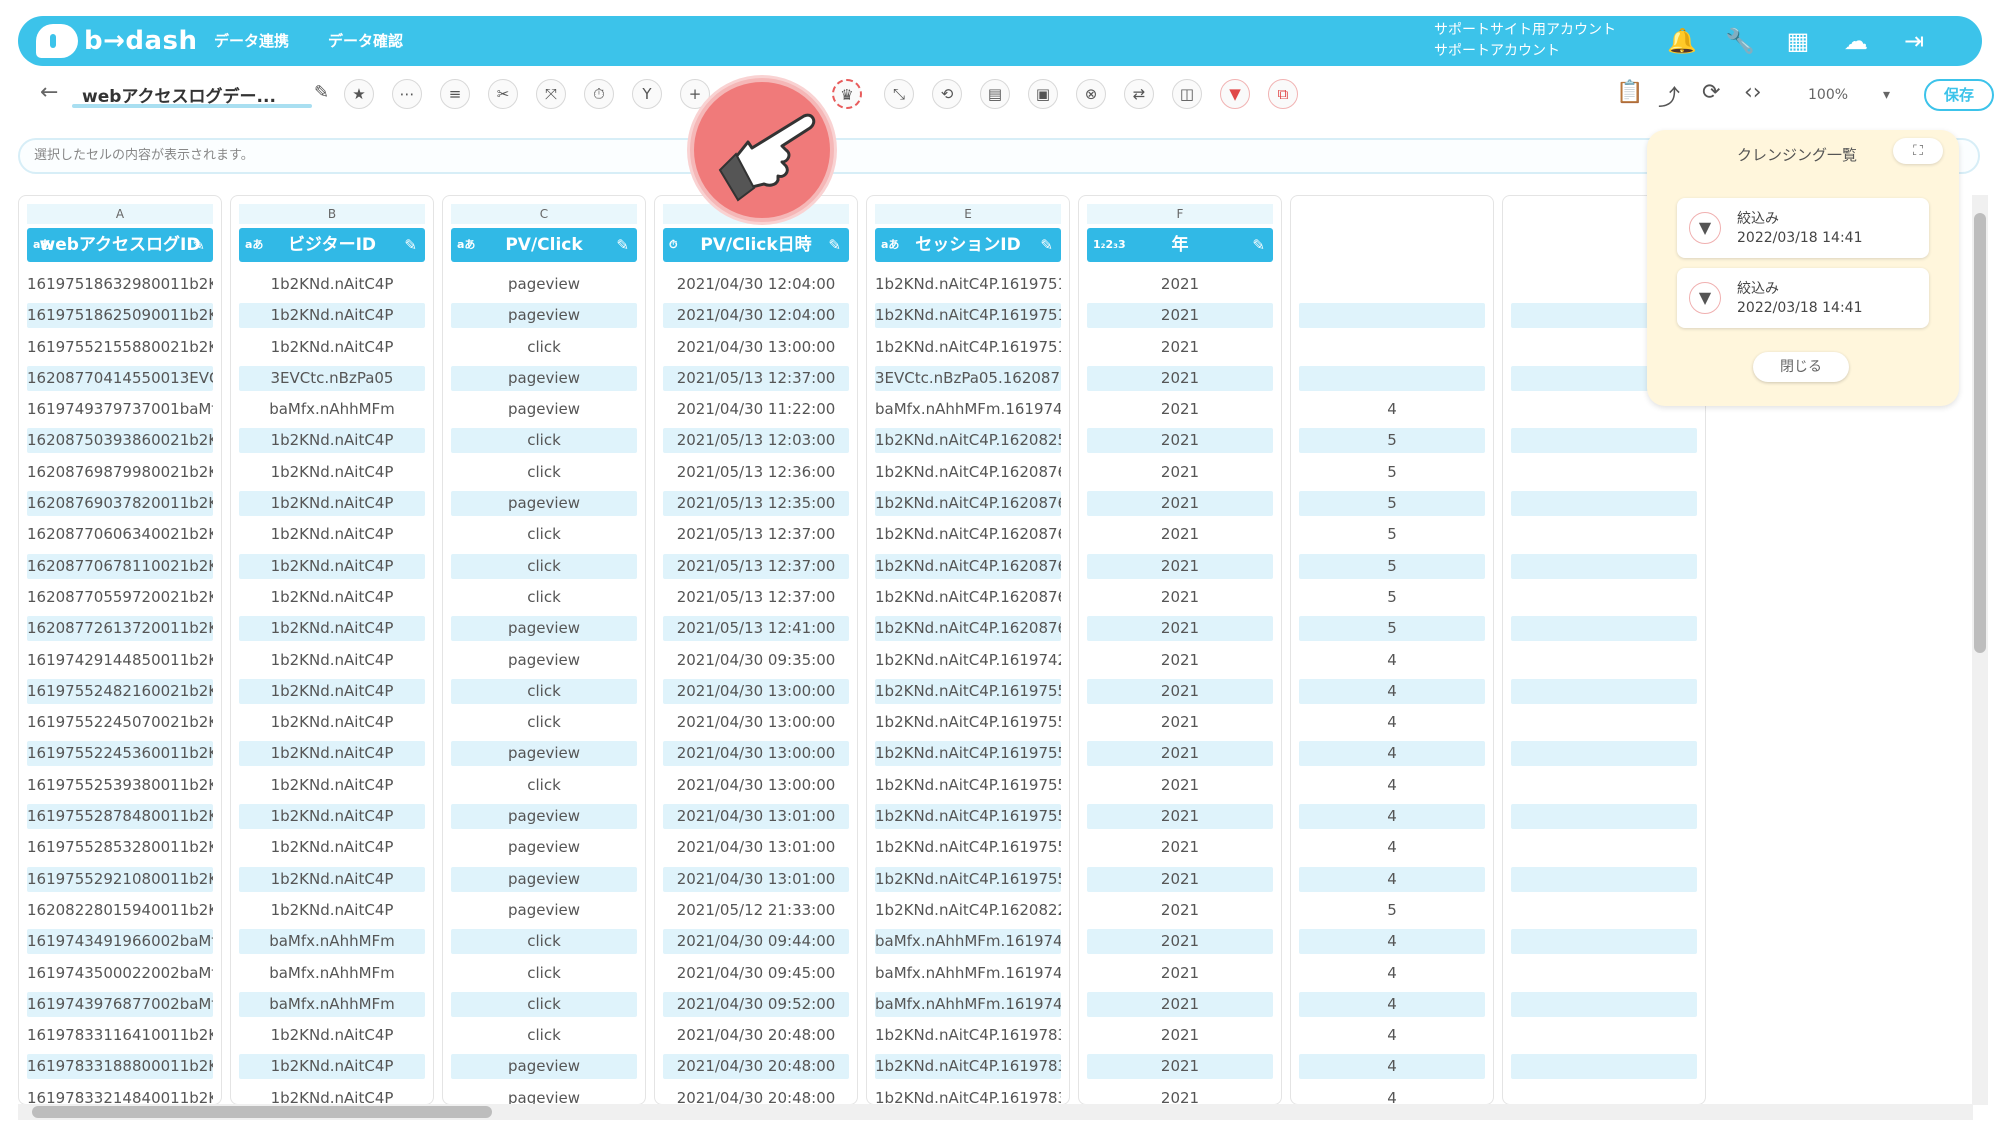 The image size is (2000, 1125). Describe the element at coordinates (756, 410) in the screenshot. I see `table-cell: 2021/04/30 11:22:00` at that location.